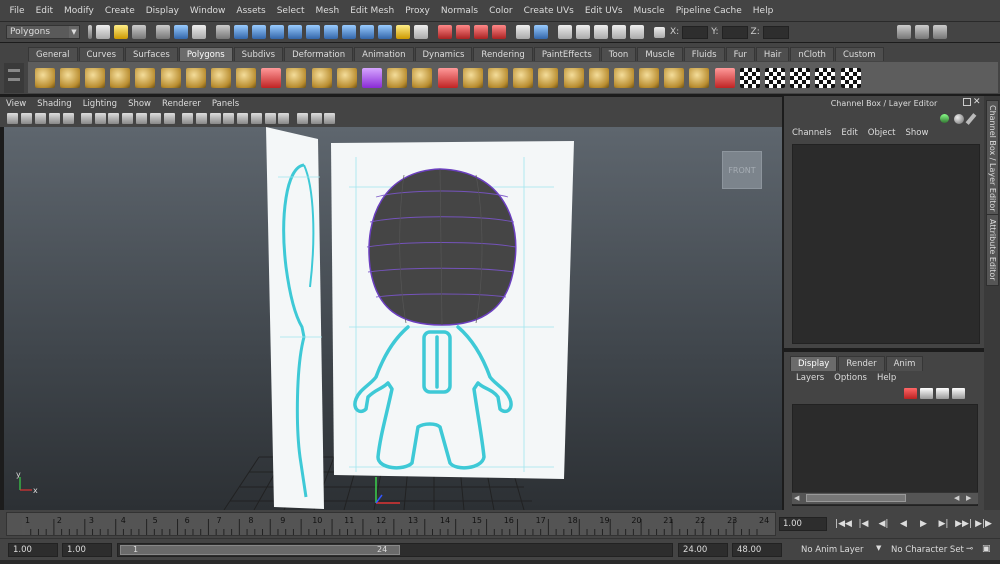 This screenshot has height=564, width=1000. Describe the element at coordinates (959, 119) in the screenshot. I see `channel-box-ball-icon` at that location.